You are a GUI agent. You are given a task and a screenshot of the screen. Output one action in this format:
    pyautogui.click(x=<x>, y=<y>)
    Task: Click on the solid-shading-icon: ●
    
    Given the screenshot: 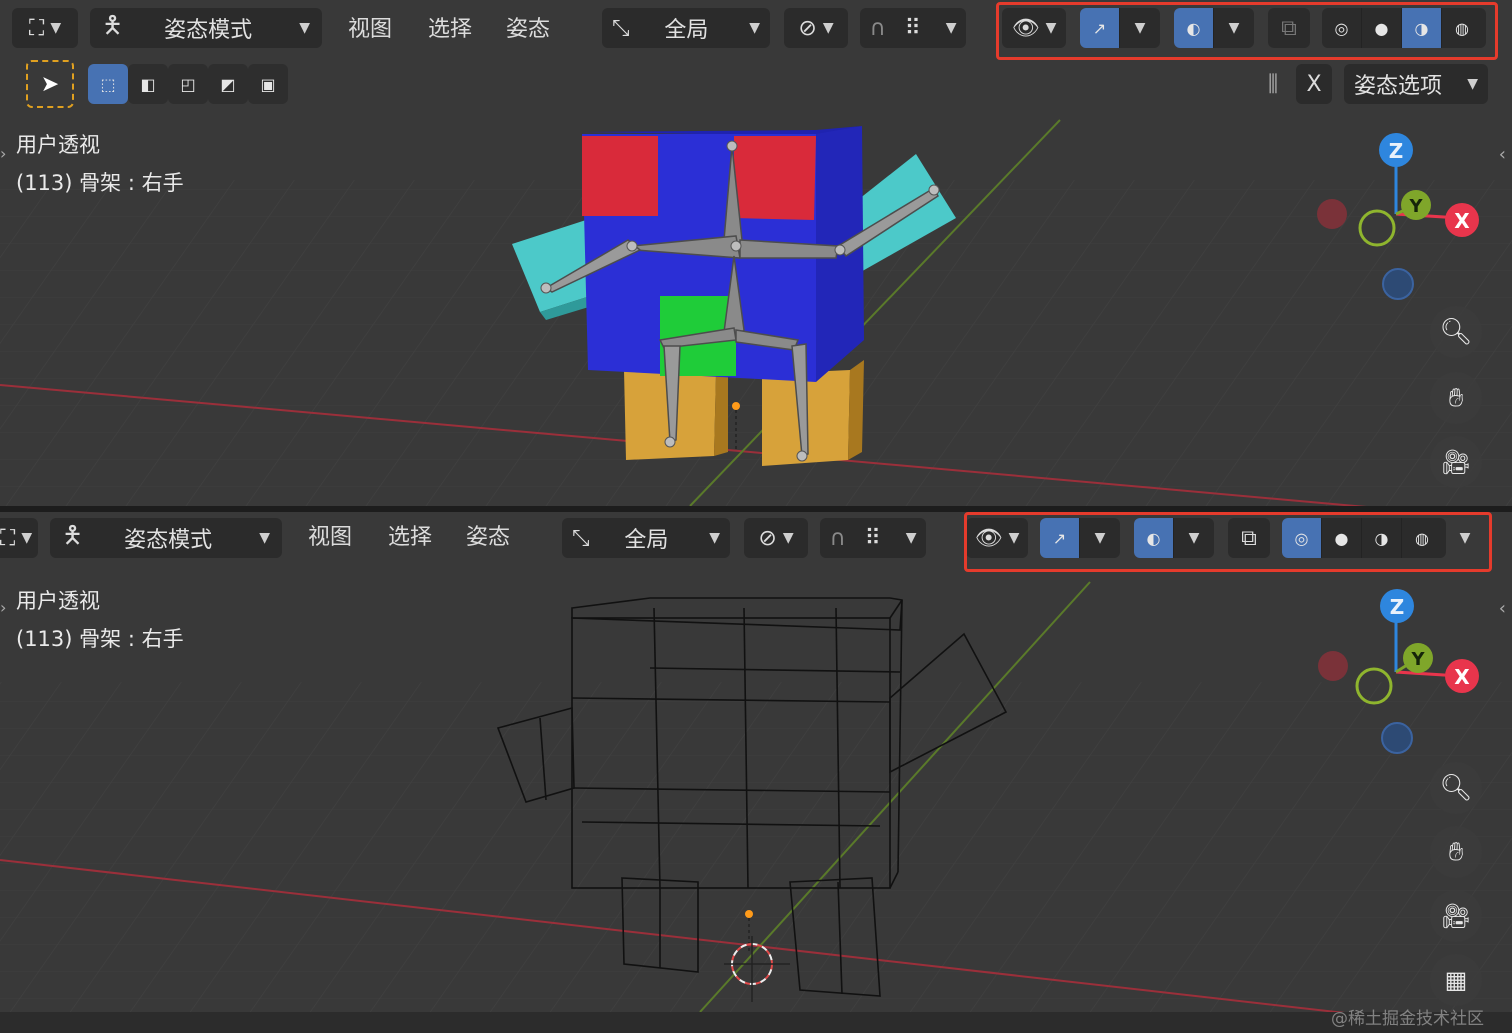 What is the action you would take?
    pyautogui.click(x=1341, y=538)
    